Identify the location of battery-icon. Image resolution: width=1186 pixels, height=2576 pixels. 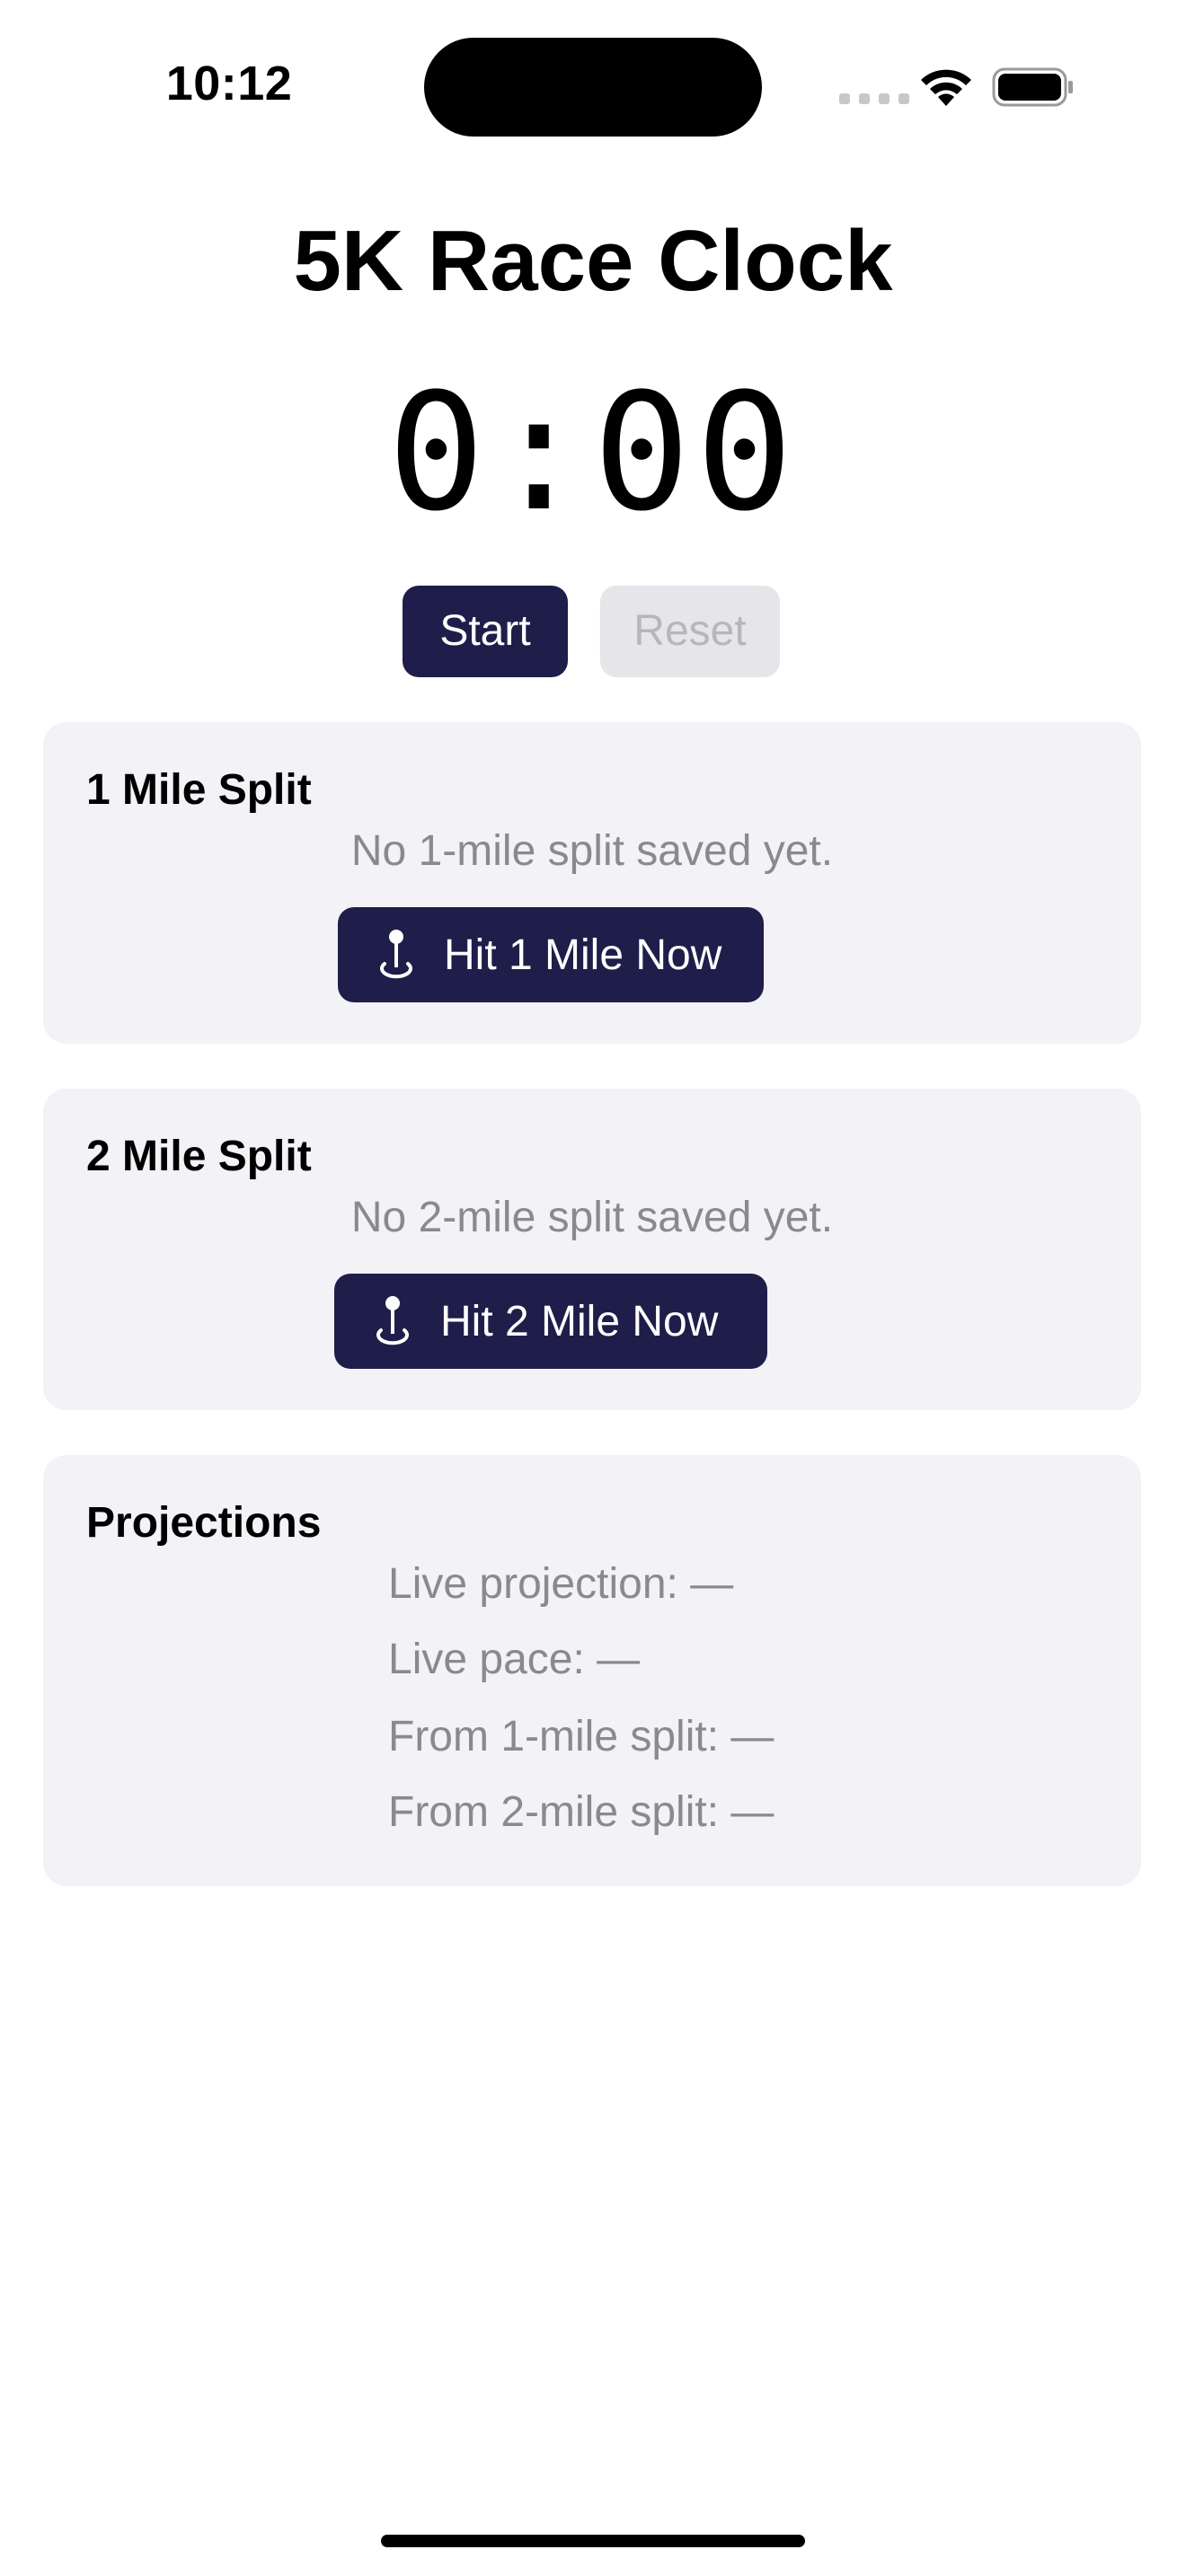
(1032, 87).